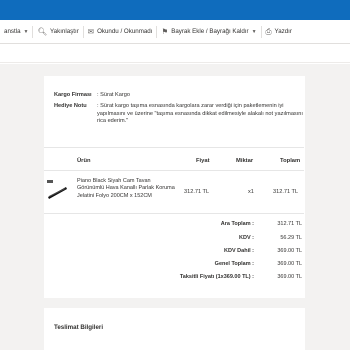  What do you see at coordinates (237, 224) in the screenshot?
I see `summary-label: Ara Toplam :` at bounding box center [237, 224].